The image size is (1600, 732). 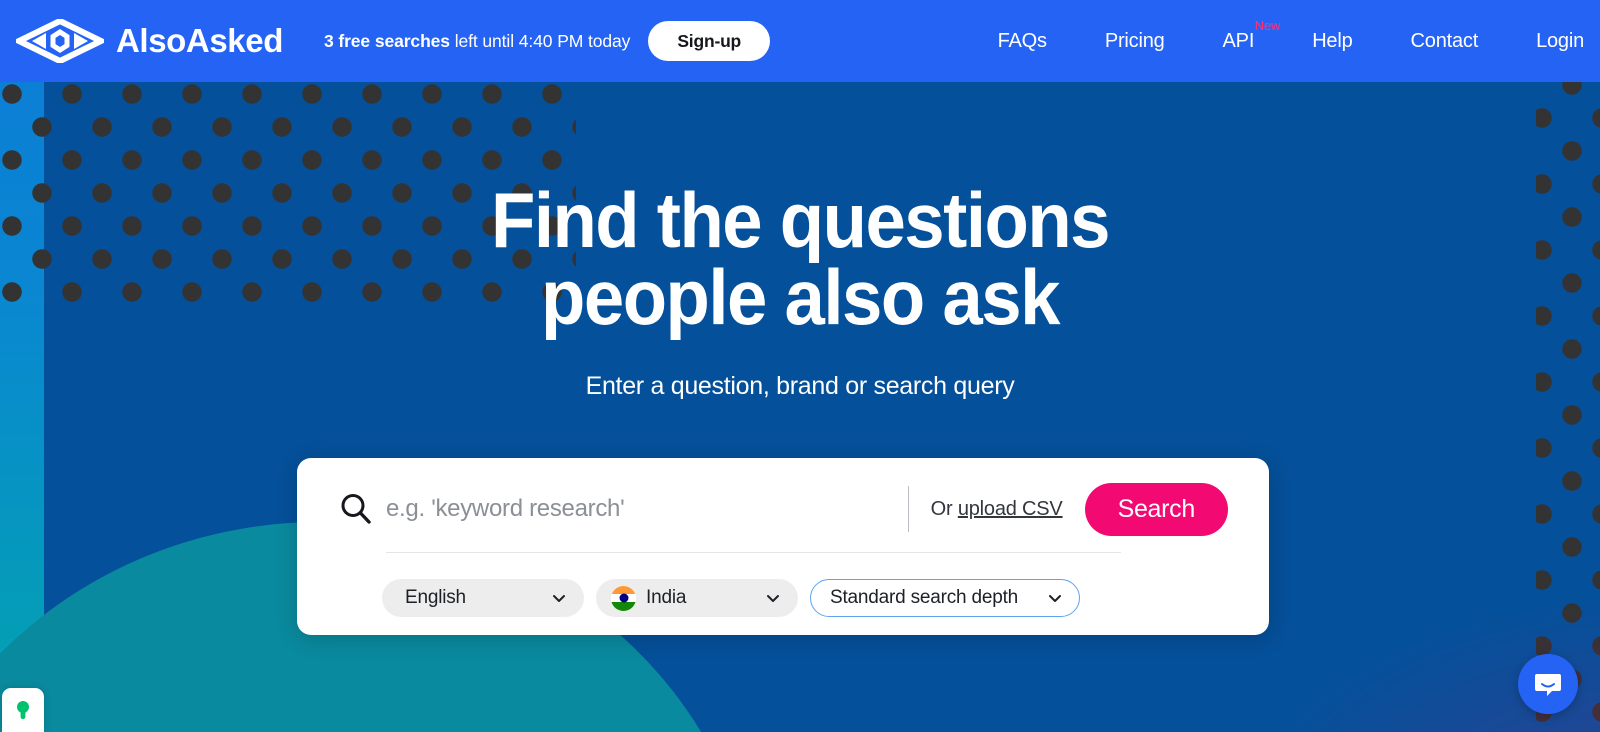 What do you see at coordinates (1238, 40) in the screenshot?
I see `nav-label-api: API` at bounding box center [1238, 40].